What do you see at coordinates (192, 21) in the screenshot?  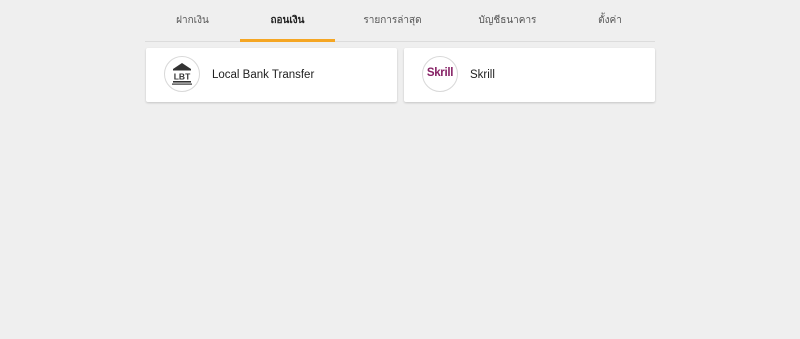 I see `tab-deposit: ฝากเงิน` at bounding box center [192, 21].